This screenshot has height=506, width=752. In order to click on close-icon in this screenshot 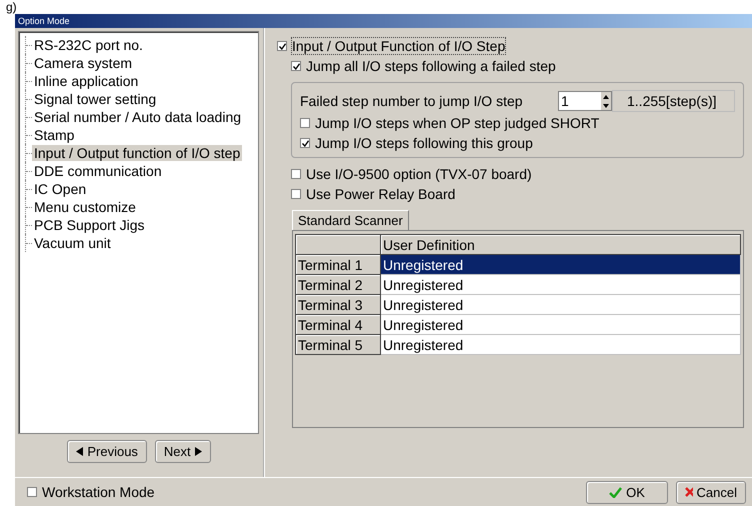, I will do `click(689, 492)`.